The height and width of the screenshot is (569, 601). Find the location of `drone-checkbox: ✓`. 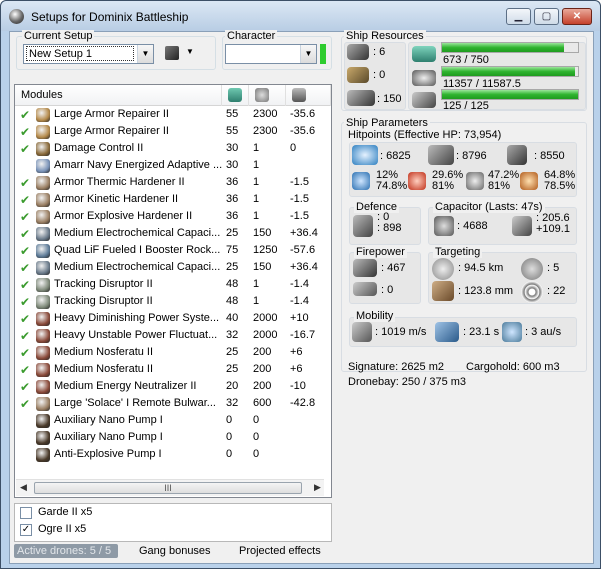

drone-checkbox: ✓ is located at coordinates (26, 530).